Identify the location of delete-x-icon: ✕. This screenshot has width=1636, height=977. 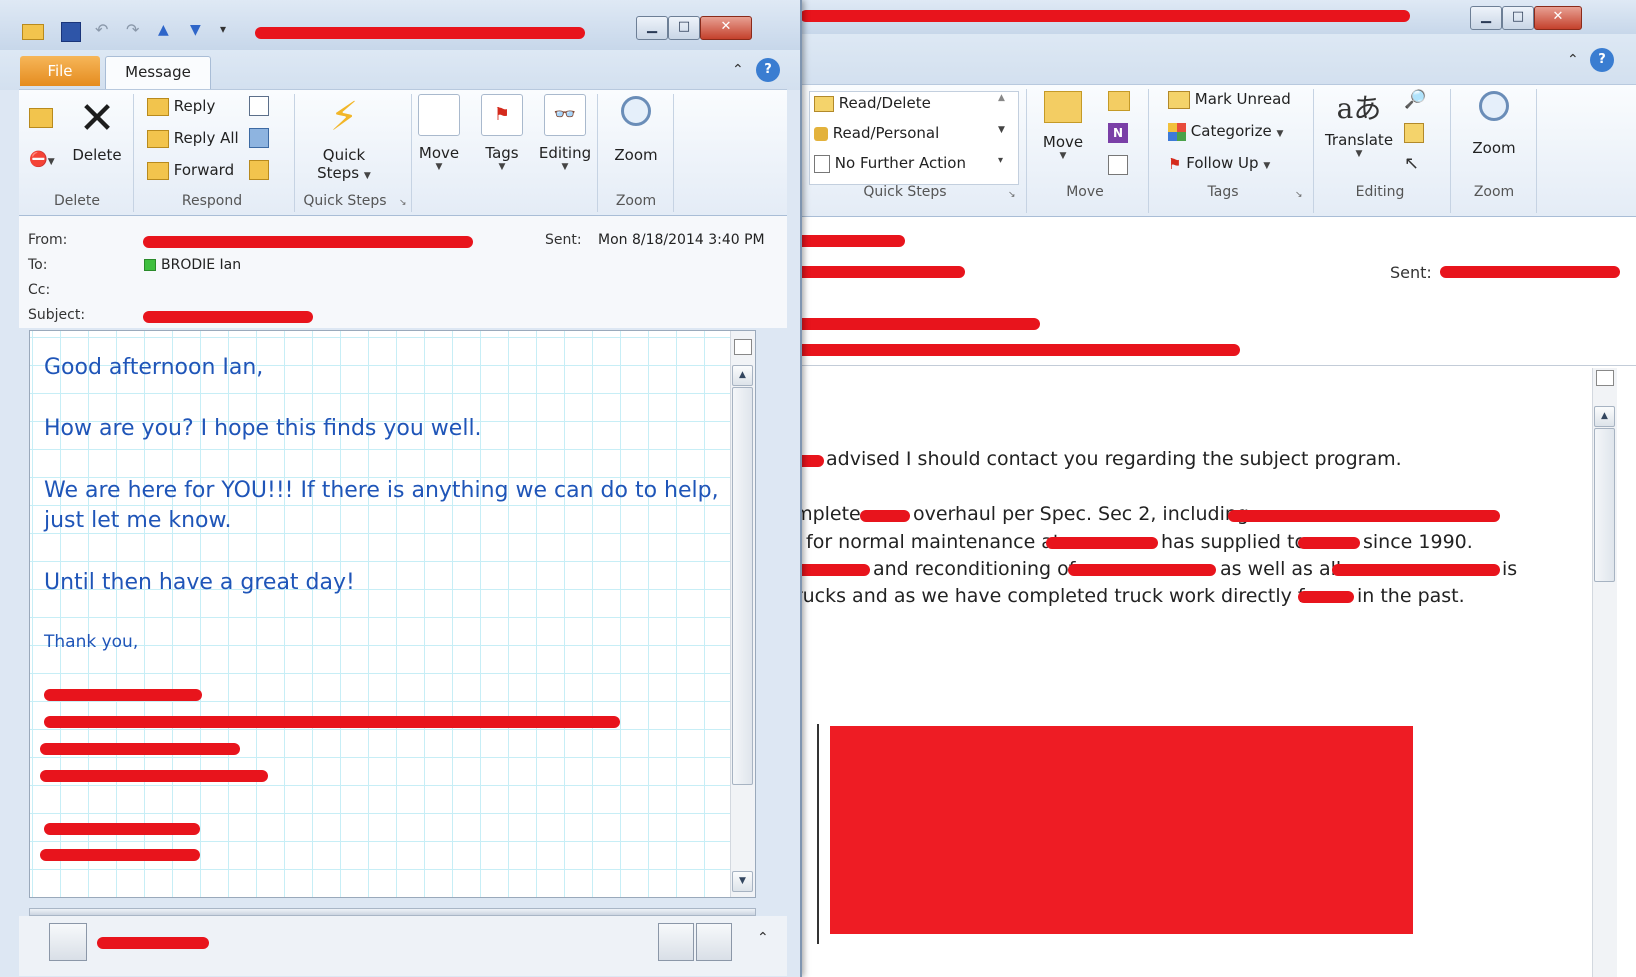
(97, 118).